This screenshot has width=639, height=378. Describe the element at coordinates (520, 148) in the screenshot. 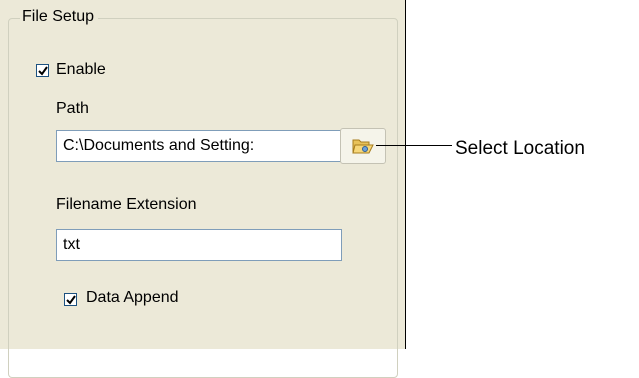

I see `select-location-callout: Select Location` at that location.